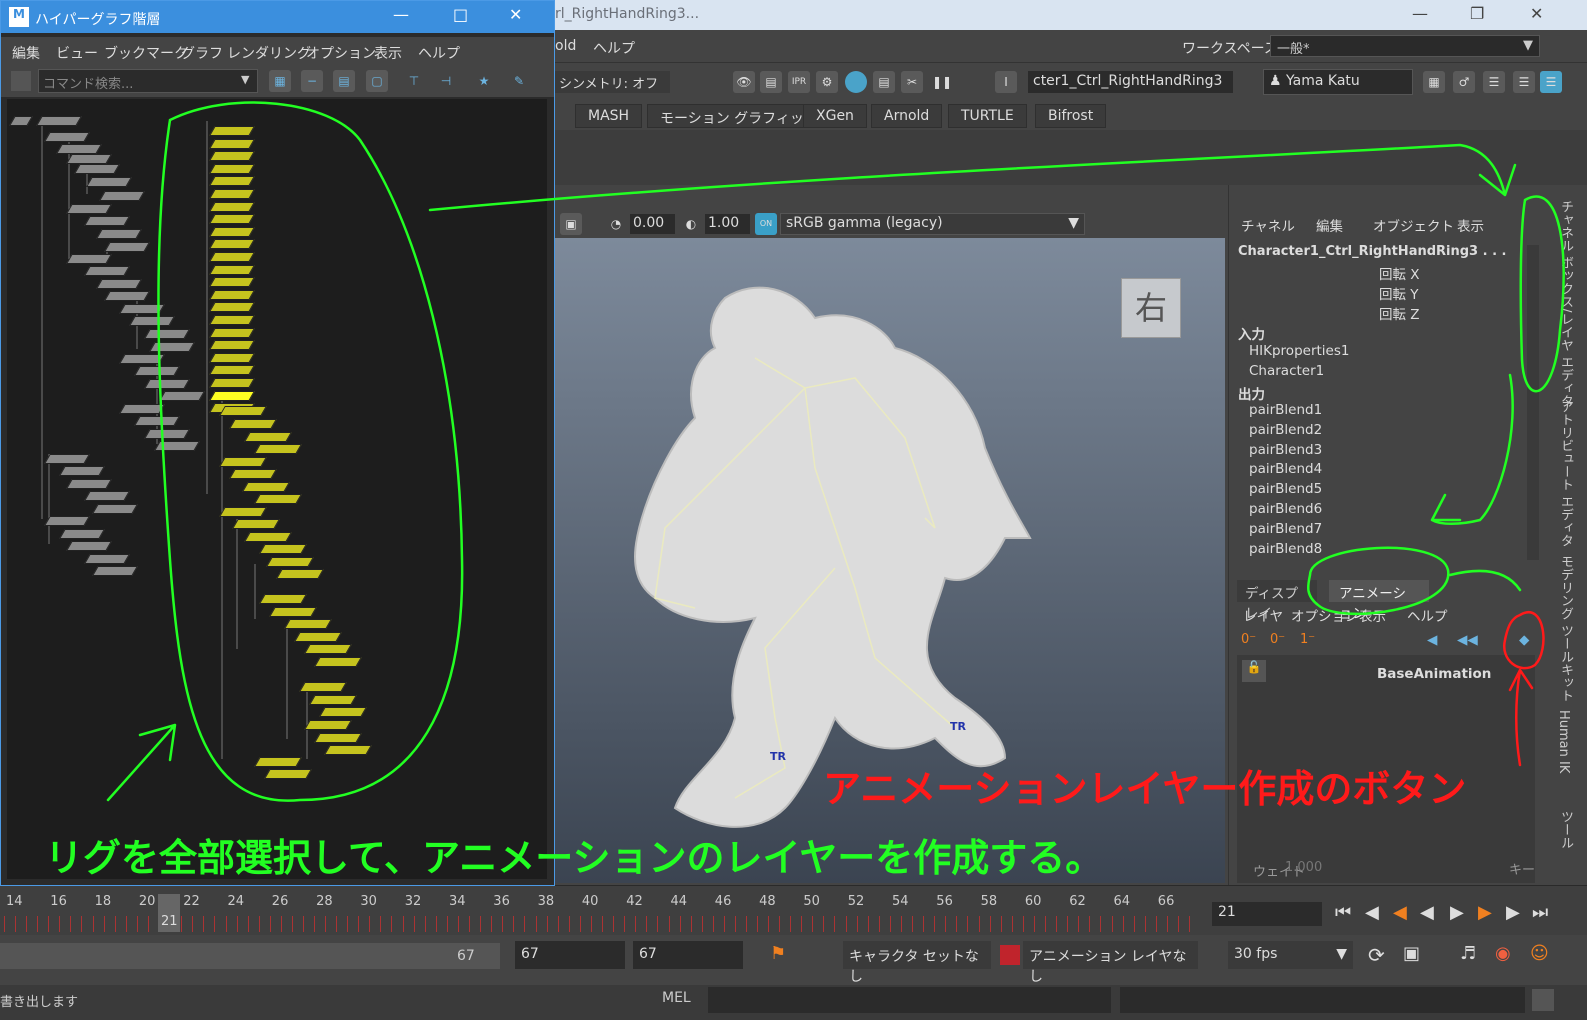  What do you see at coordinates (614, 48) in the screenshot?
I see `menu-item-help: ヘルプ` at bounding box center [614, 48].